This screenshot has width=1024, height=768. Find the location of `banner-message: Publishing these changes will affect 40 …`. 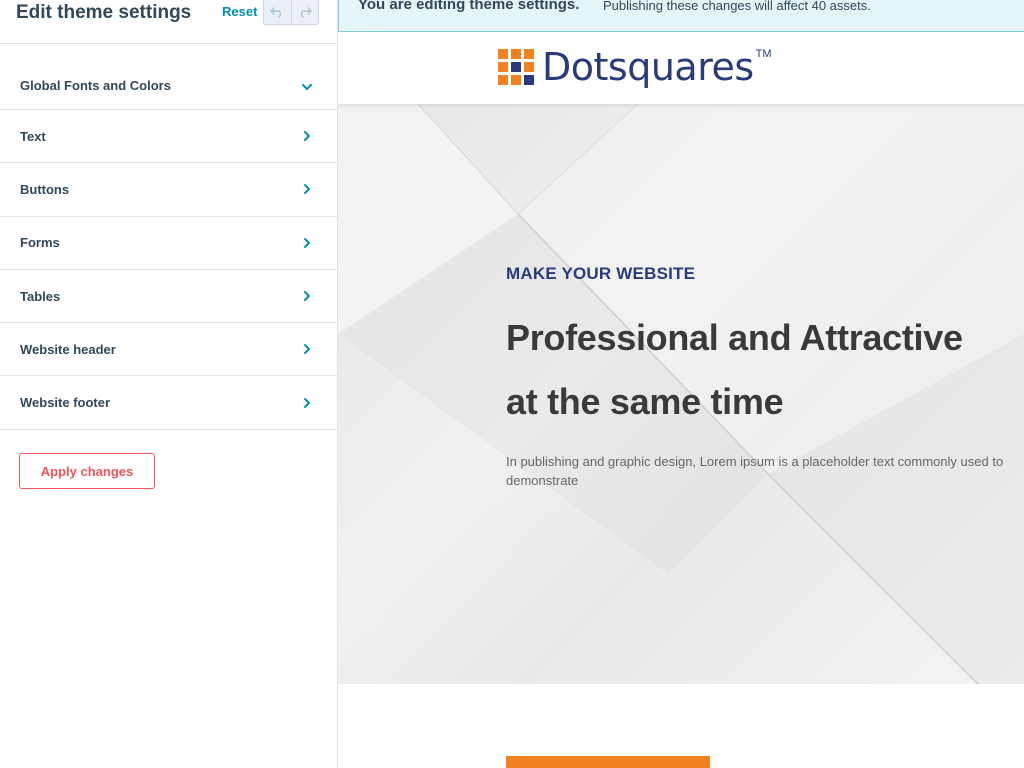

banner-message: Publishing these changes will affect 40 … is located at coordinates (737, 6).